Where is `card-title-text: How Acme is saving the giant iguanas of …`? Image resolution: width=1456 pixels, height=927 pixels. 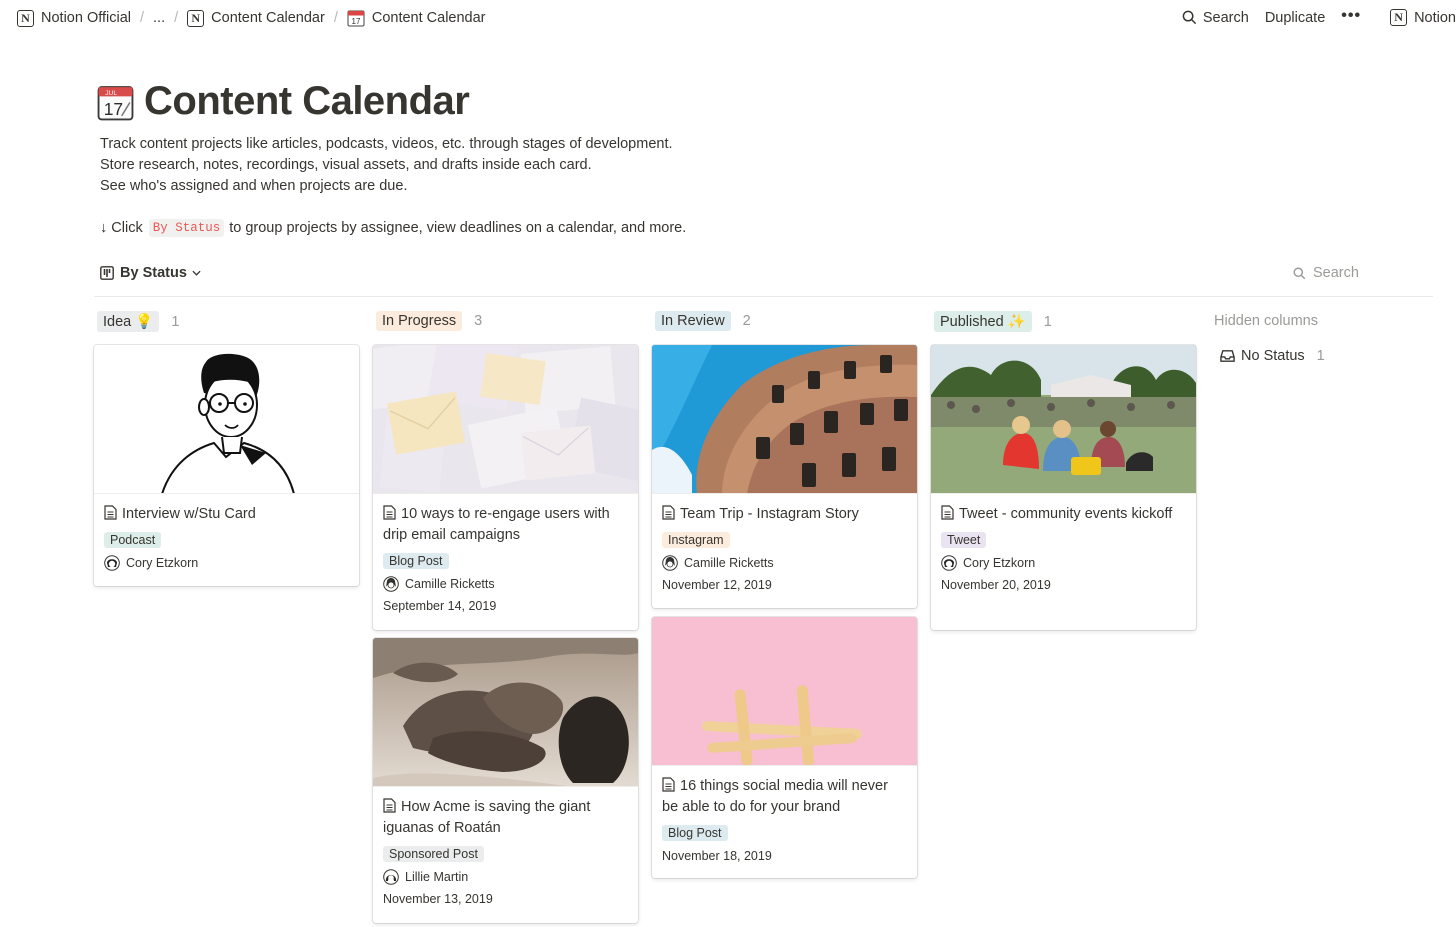
card-title-text: How Acme is saving the giant iguanas of … is located at coordinates (487, 817).